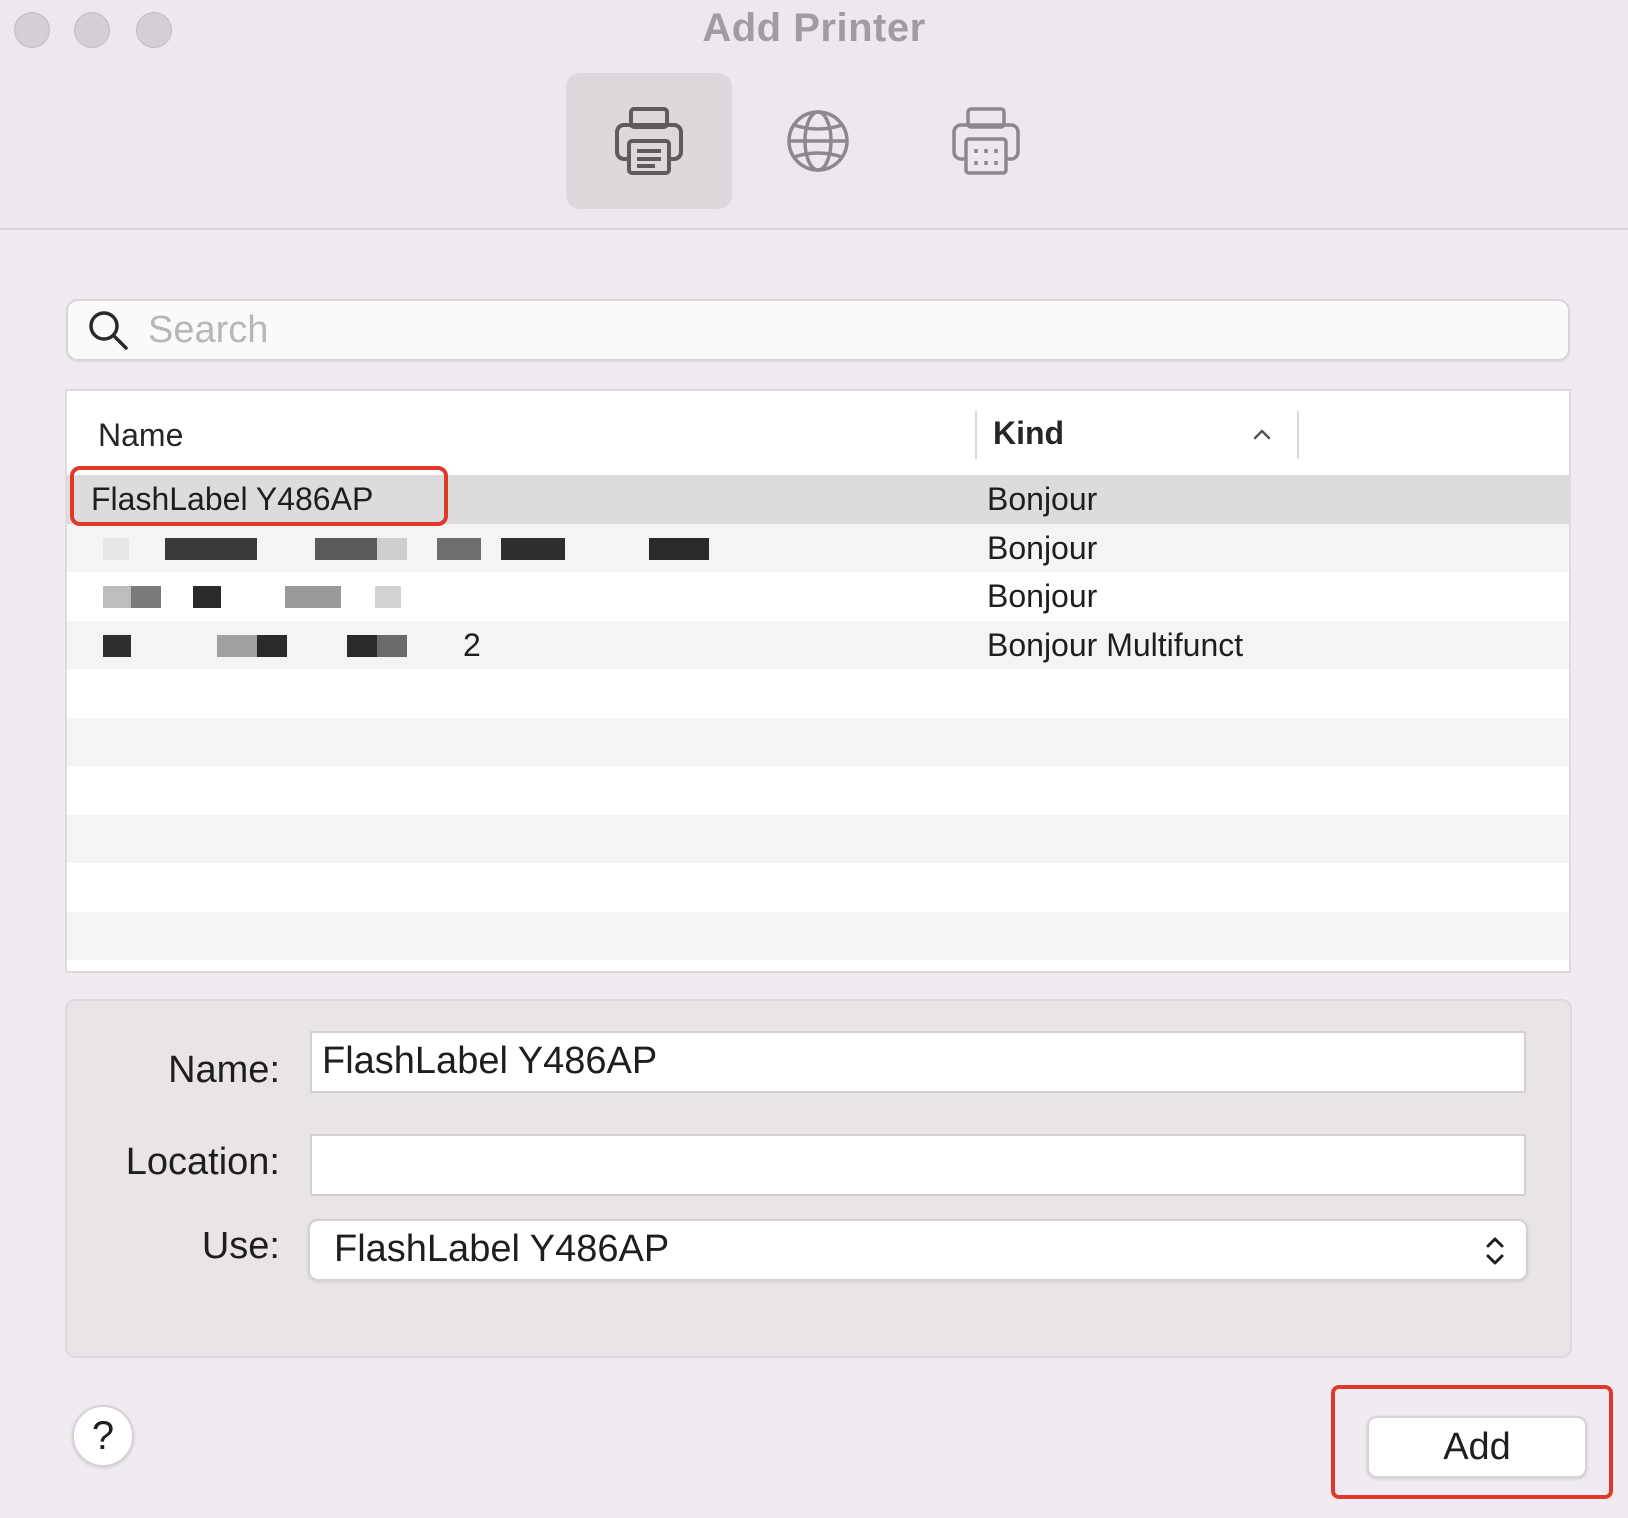  I want to click on window-title: Add Printer, so click(814, 28).